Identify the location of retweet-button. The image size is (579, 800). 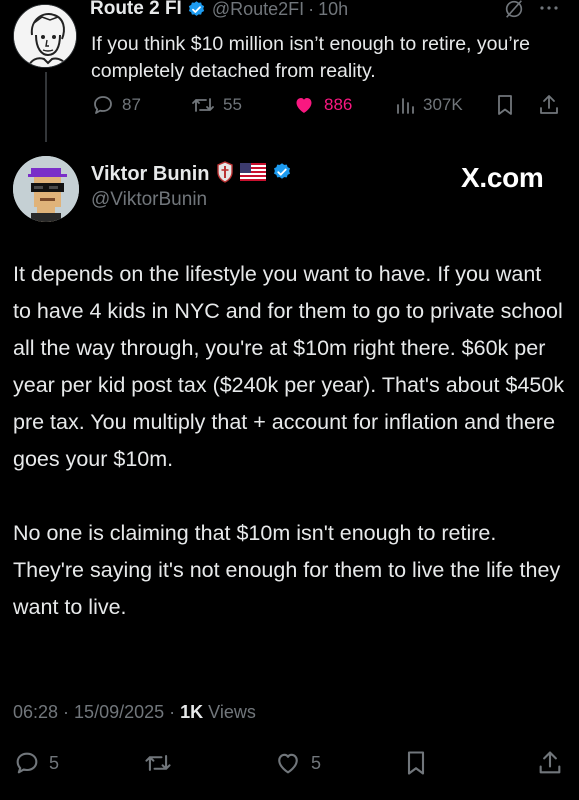
(158, 763).